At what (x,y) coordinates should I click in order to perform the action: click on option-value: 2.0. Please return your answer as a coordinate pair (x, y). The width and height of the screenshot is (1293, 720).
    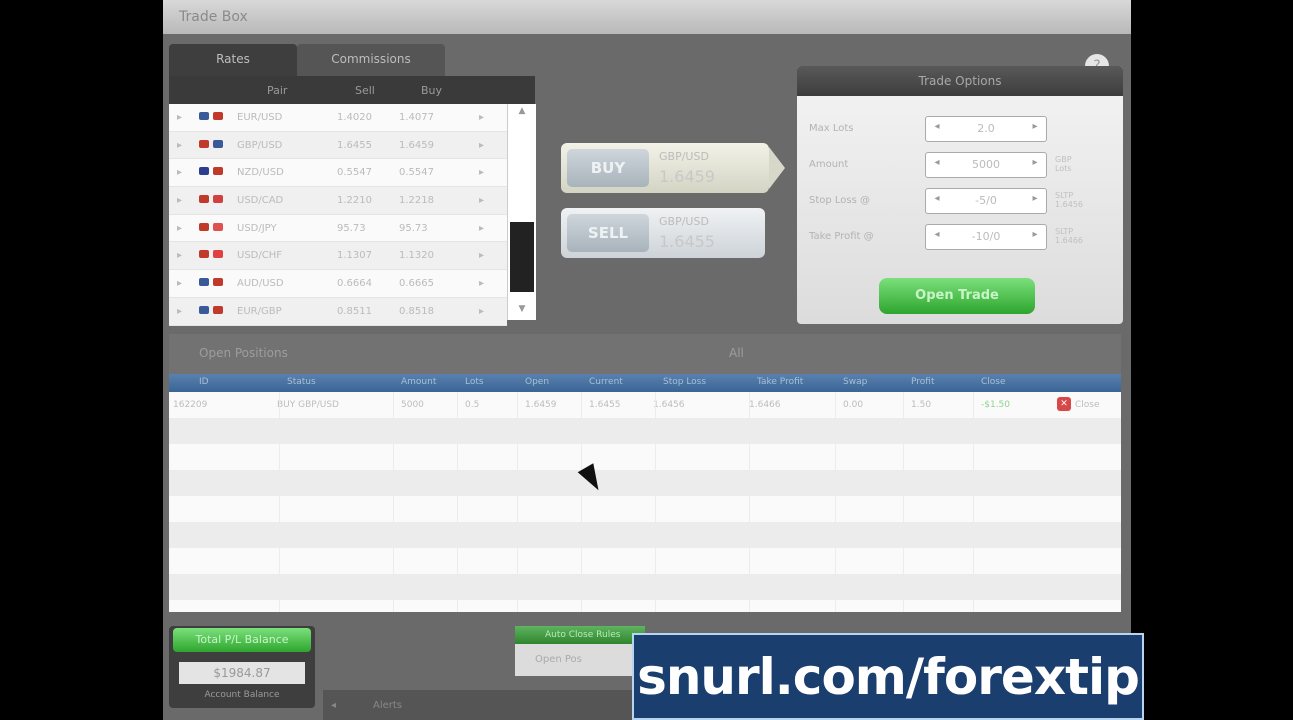
    Looking at the image, I should click on (986, 128).